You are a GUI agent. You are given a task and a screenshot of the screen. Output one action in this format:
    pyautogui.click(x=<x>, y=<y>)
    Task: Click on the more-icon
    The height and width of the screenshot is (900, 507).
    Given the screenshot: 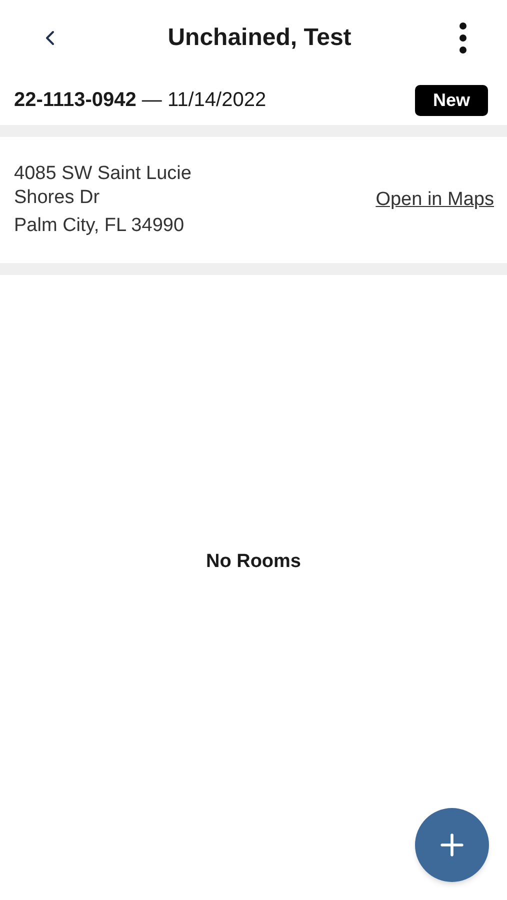 What is the action you would take?
    pyautogui.click(x=463, y=38)
    